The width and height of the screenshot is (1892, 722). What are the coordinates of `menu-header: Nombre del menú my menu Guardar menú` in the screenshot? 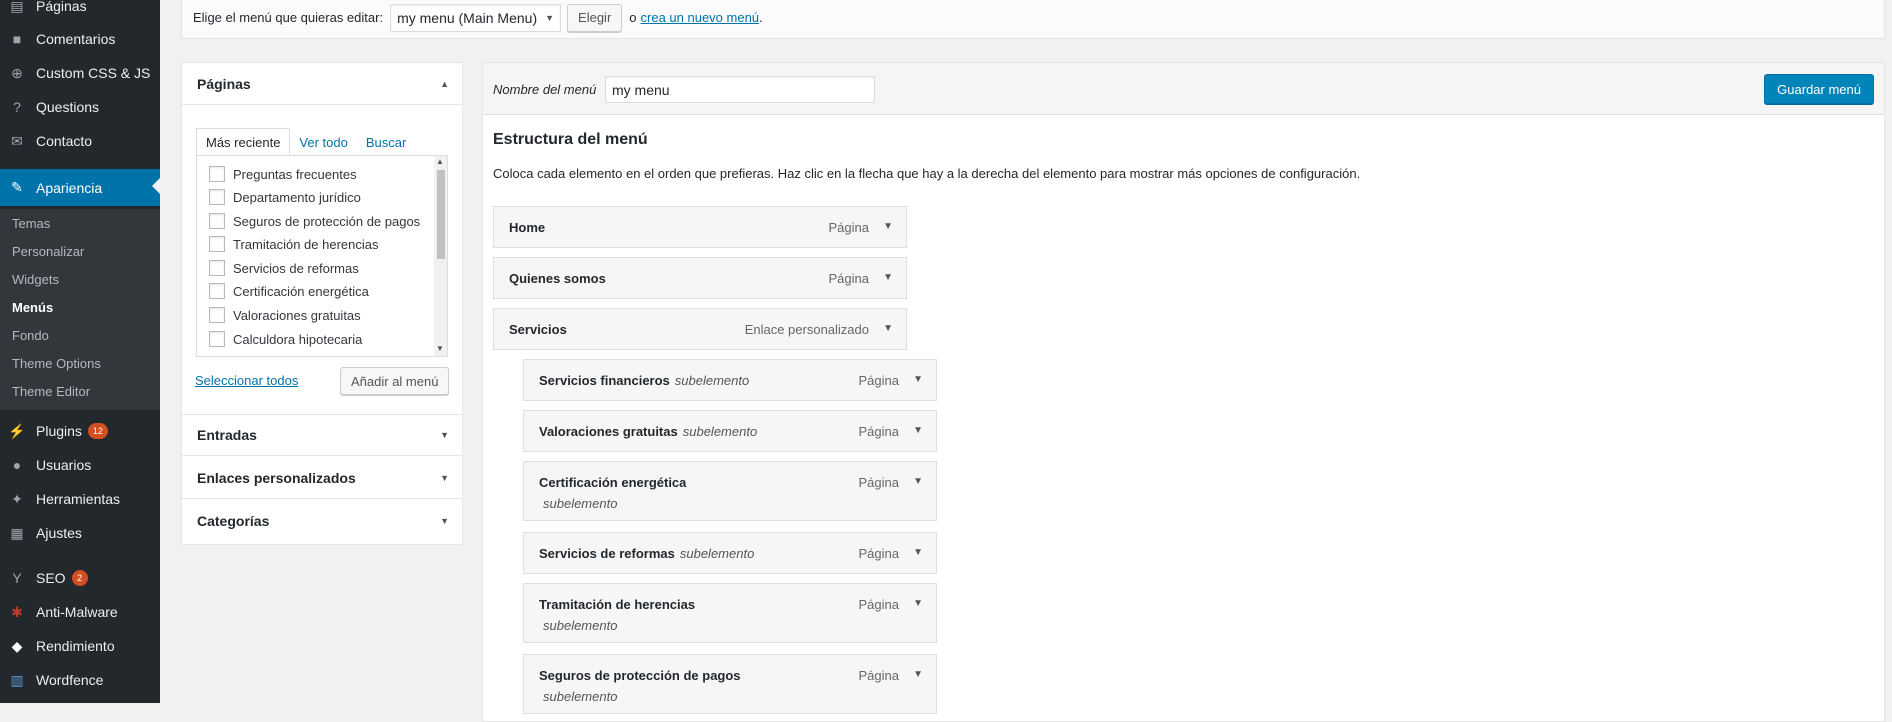 It's located at (1183, 89).